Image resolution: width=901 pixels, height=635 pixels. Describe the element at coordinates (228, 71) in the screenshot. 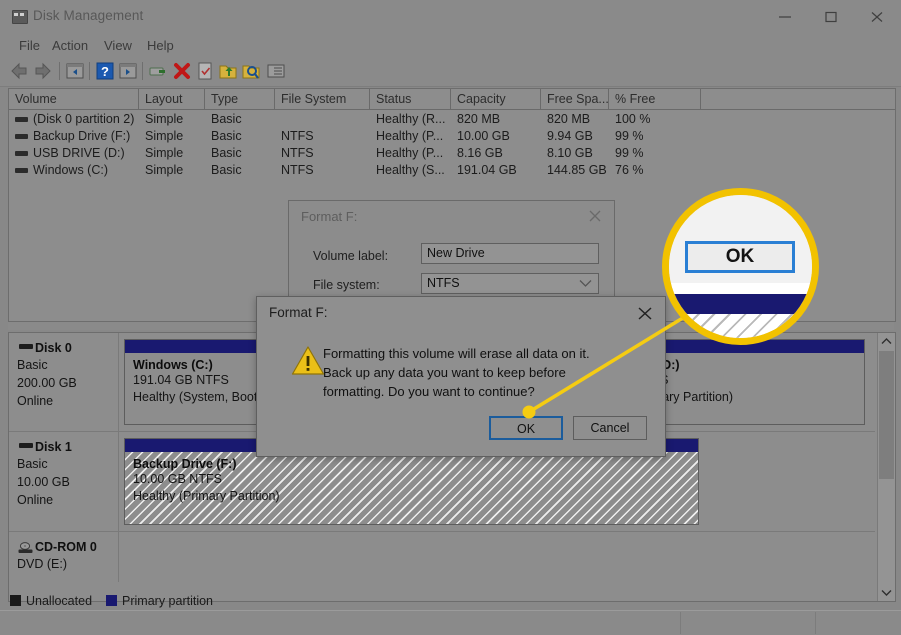

I see `create-volume-icon` at that location.